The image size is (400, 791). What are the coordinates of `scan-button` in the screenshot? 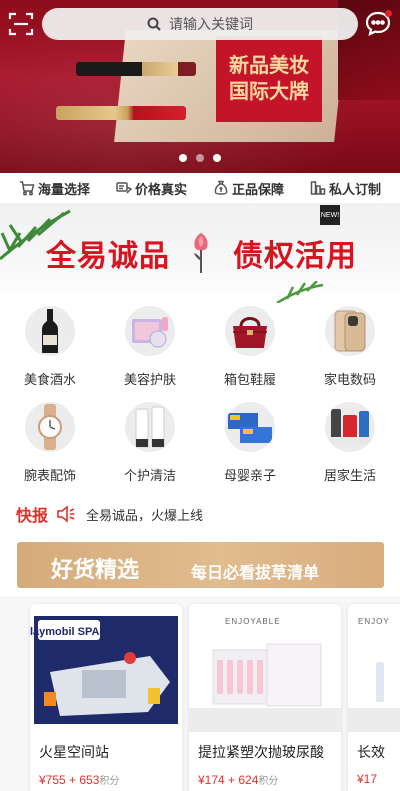 It's located at (21, 24).